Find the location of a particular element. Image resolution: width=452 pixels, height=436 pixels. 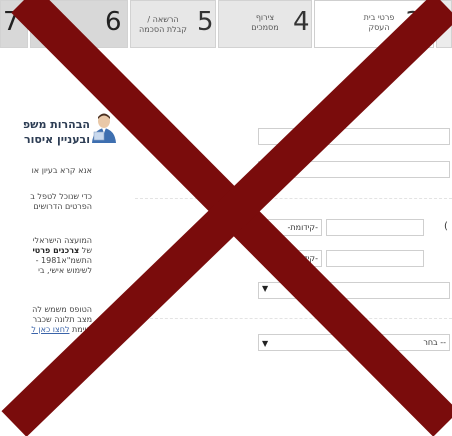

paragraph-line: הטופס משמש לה is located at coordinates (62, 309).